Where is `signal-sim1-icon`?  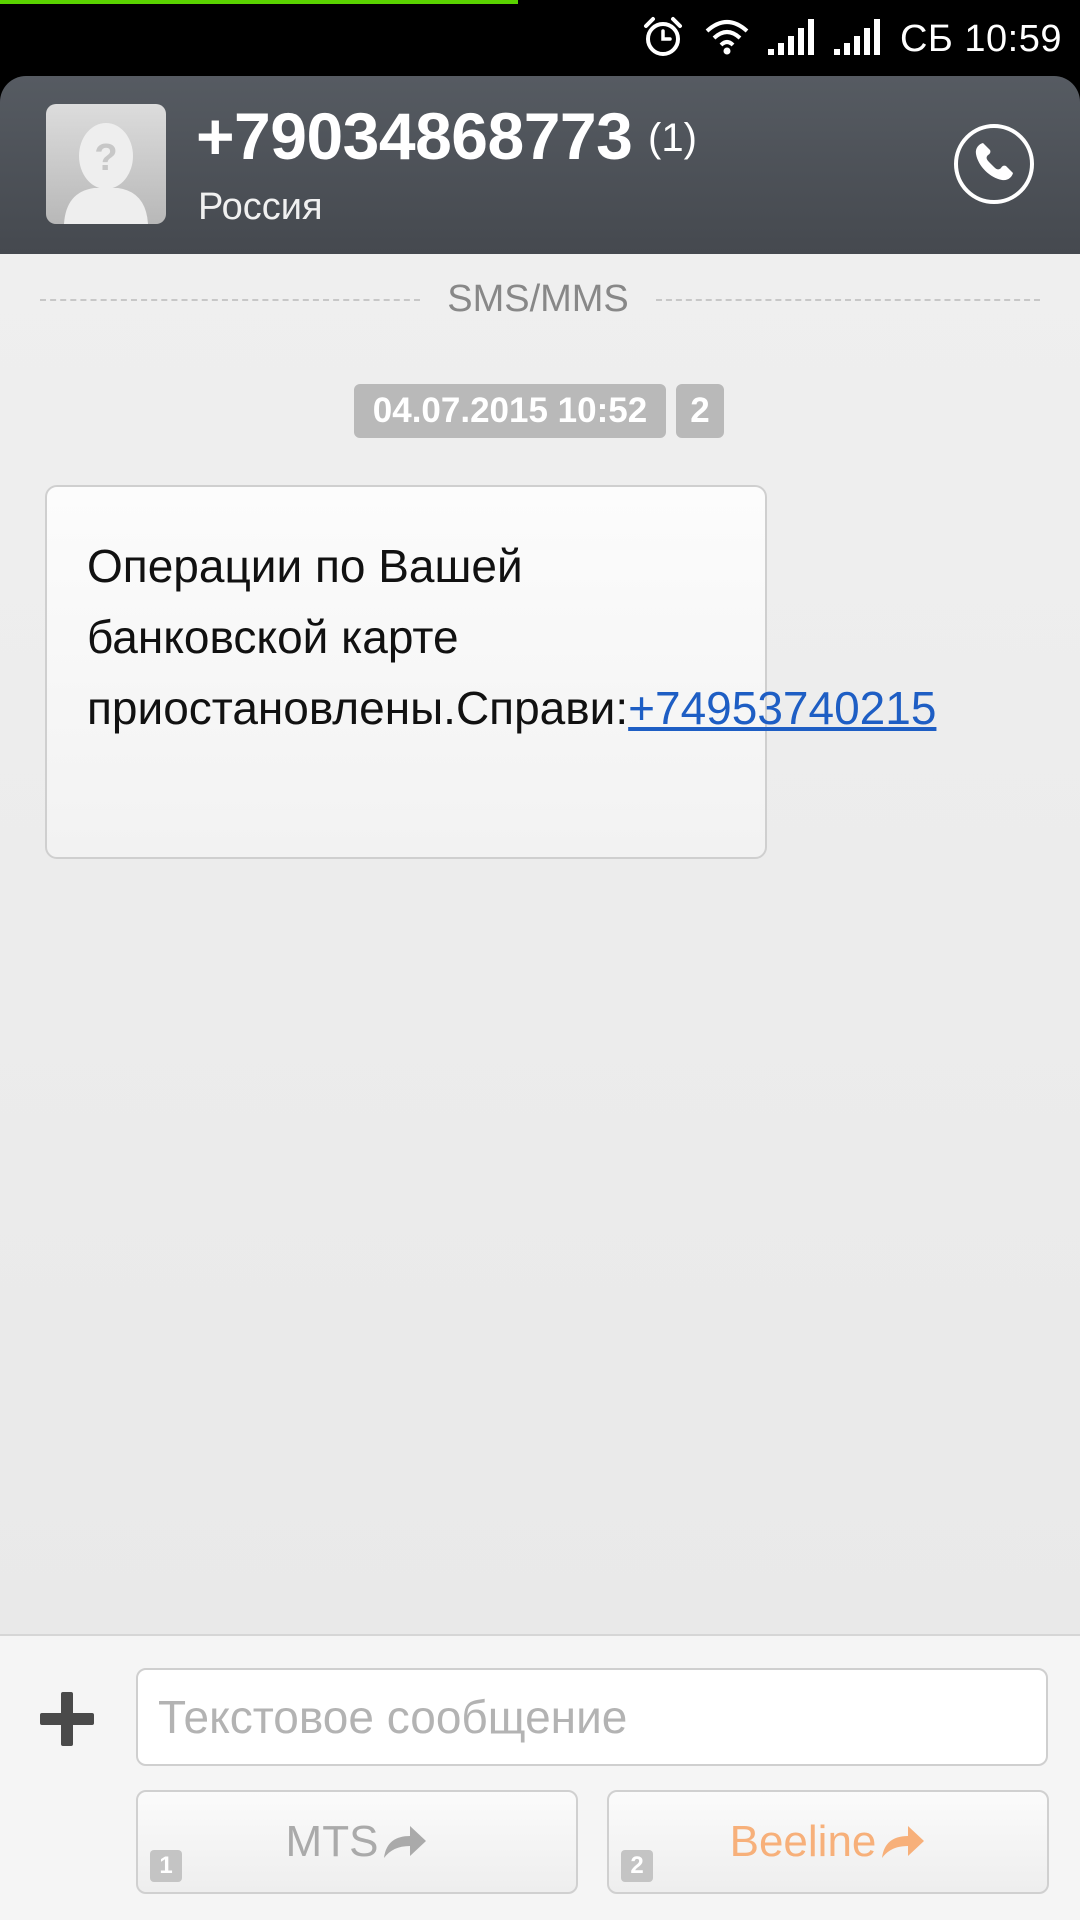 signal-sim1-icon is located at coordinates (791, 39).